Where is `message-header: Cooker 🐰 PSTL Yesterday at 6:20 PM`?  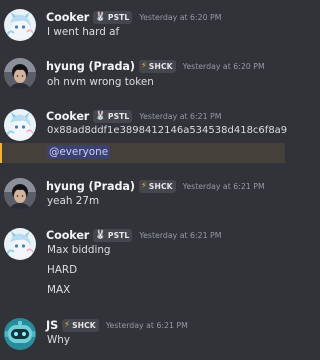
message-header: Cooker 🐰 PSTL Yesterday at 6:20 PM is located at coordinates (133, 17).